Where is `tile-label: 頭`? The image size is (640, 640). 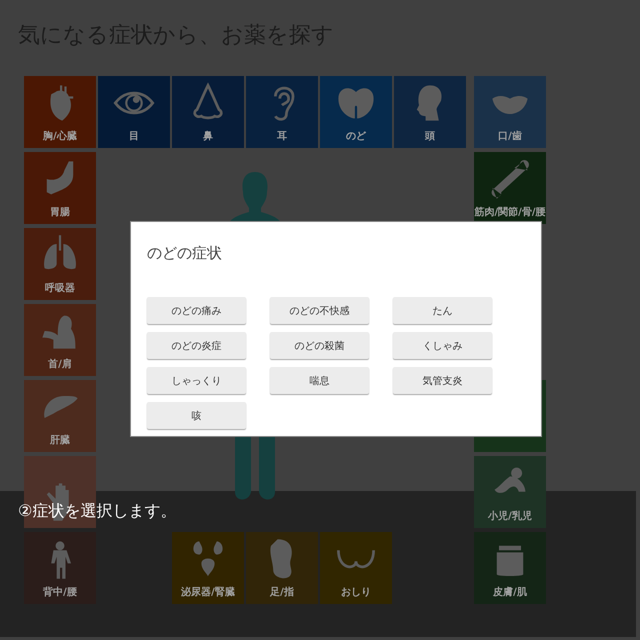
tile-label: 頭 is located at coordinates (430, 136).